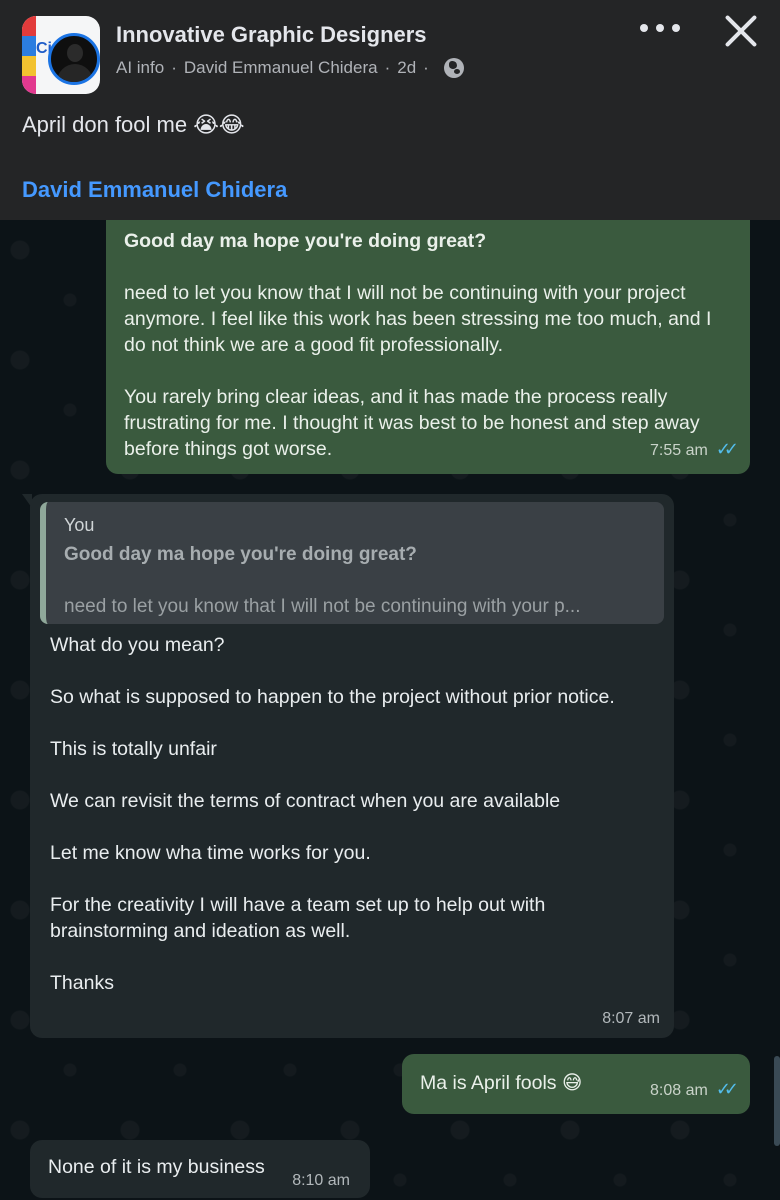 The width and height of the screenshot is (780, 1200). Describe the element at coordinates (210, 853) in the screenshot. I see `message-paragraph: Let me know wha time works for you.` at that location.